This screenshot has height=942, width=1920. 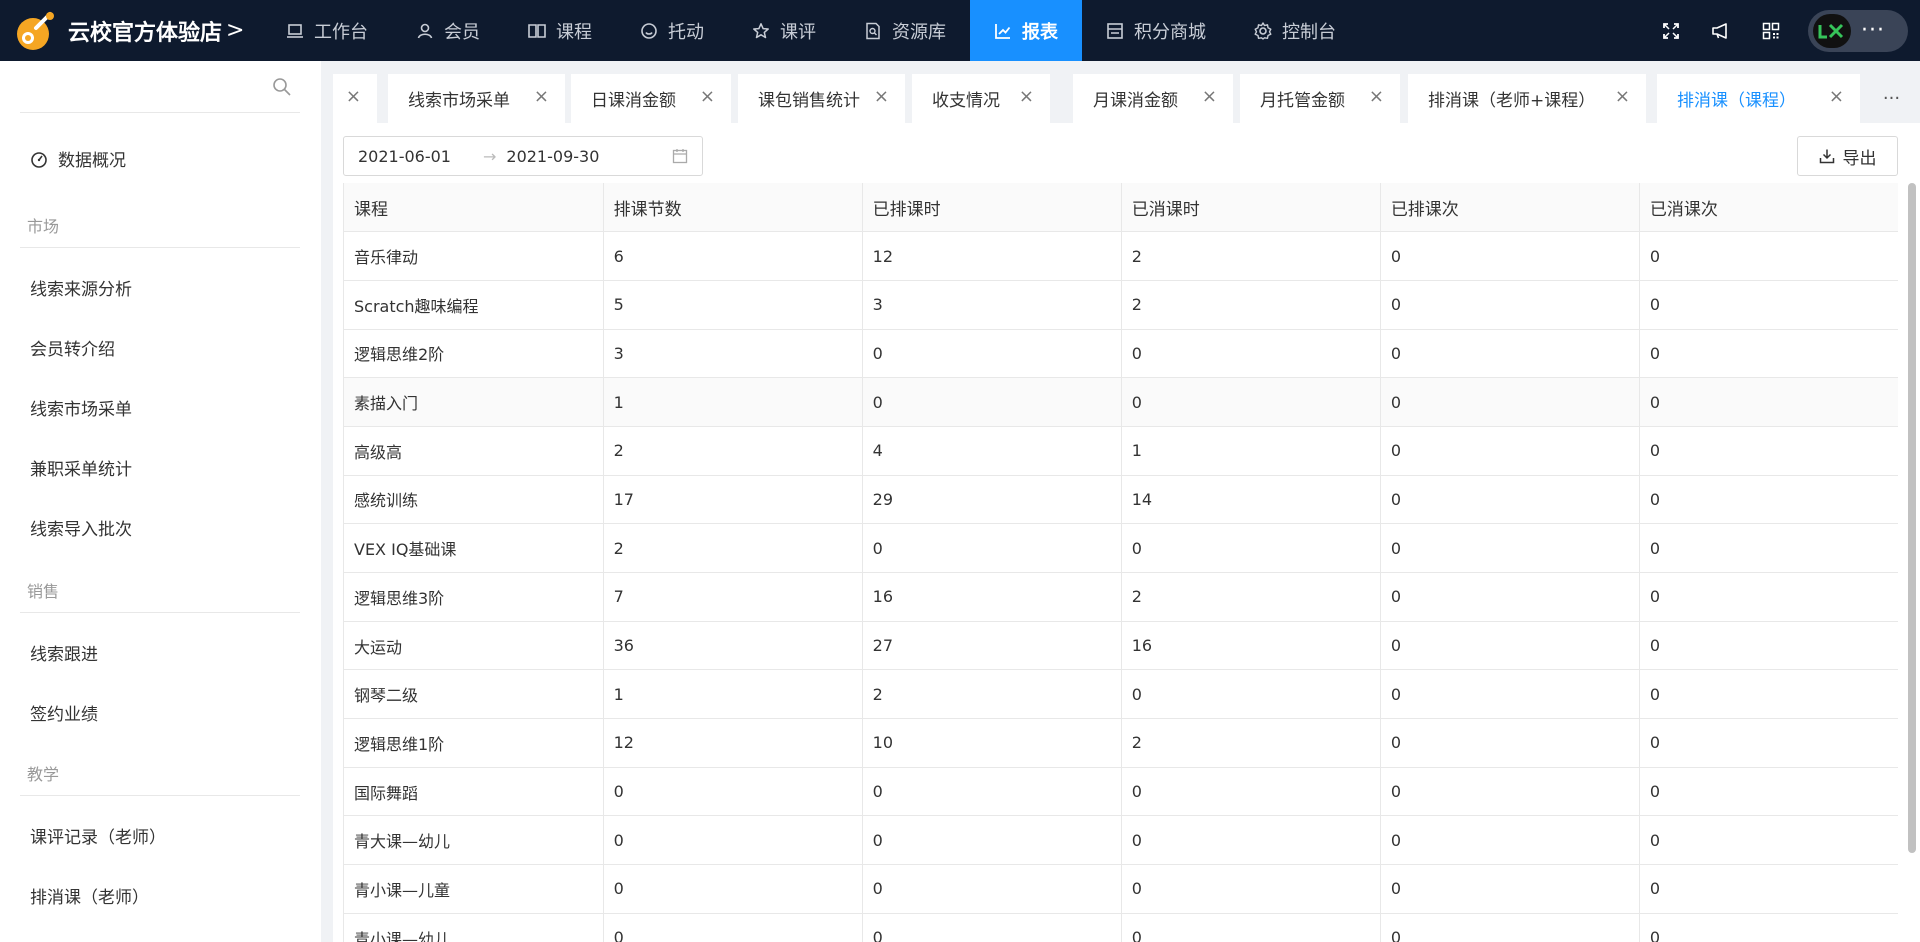 What do you see at coordinates (474, 548) in the screenshot?
I see `course-name-cell: VEX IQ基础课` at bounding box center [474, 548].